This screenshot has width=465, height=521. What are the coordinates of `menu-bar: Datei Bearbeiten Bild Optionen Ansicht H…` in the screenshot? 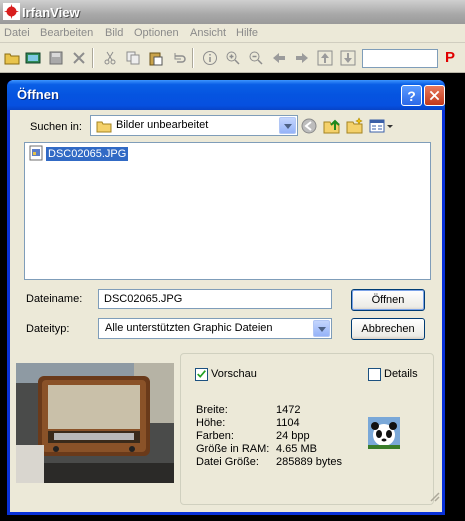 It's located at (232, 33).